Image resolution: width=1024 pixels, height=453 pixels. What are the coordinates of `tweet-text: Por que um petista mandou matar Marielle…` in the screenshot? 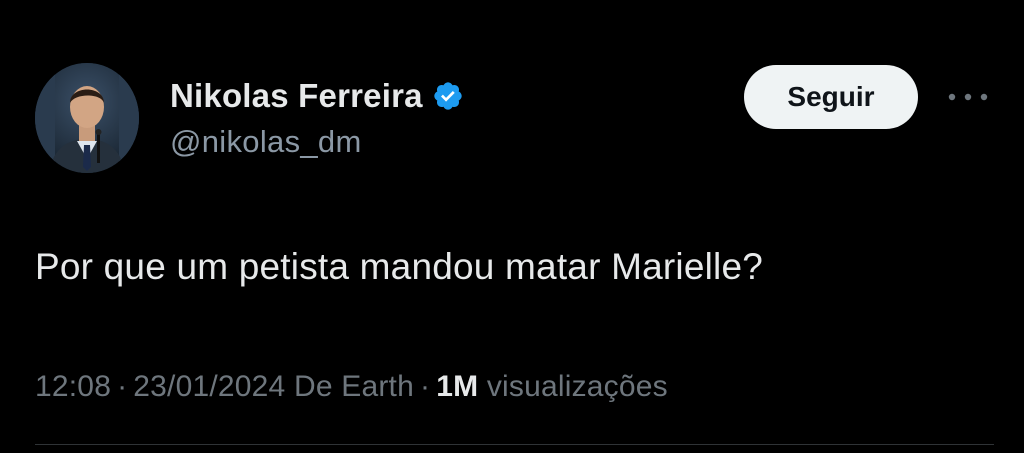 It's located at (399, 266).